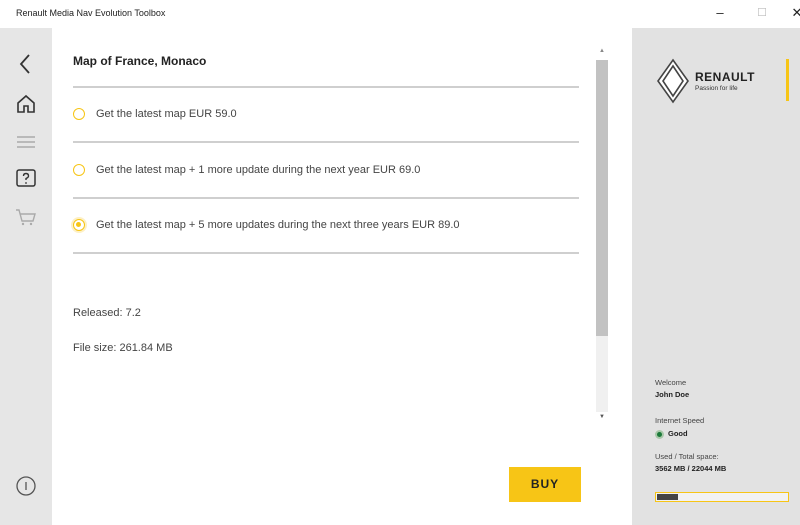  I want to click on back-arrow-icon, so click(26, 64).